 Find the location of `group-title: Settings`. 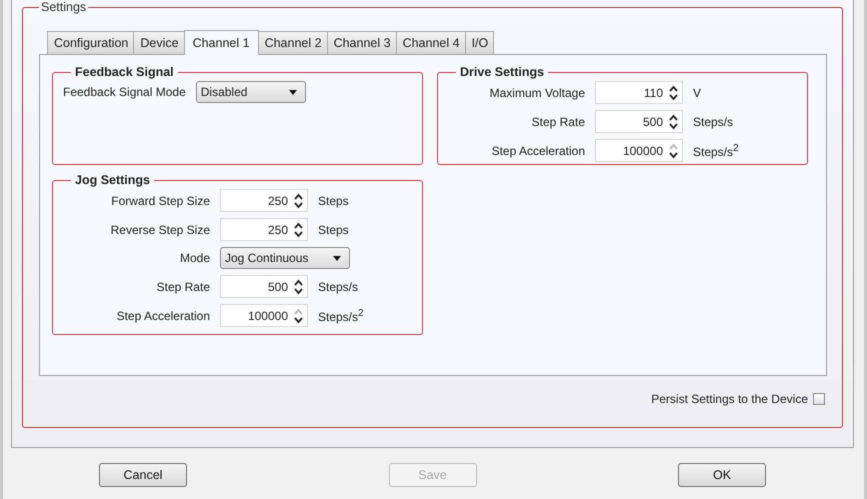

group-title: Settings is located at coordinates (64, 7).